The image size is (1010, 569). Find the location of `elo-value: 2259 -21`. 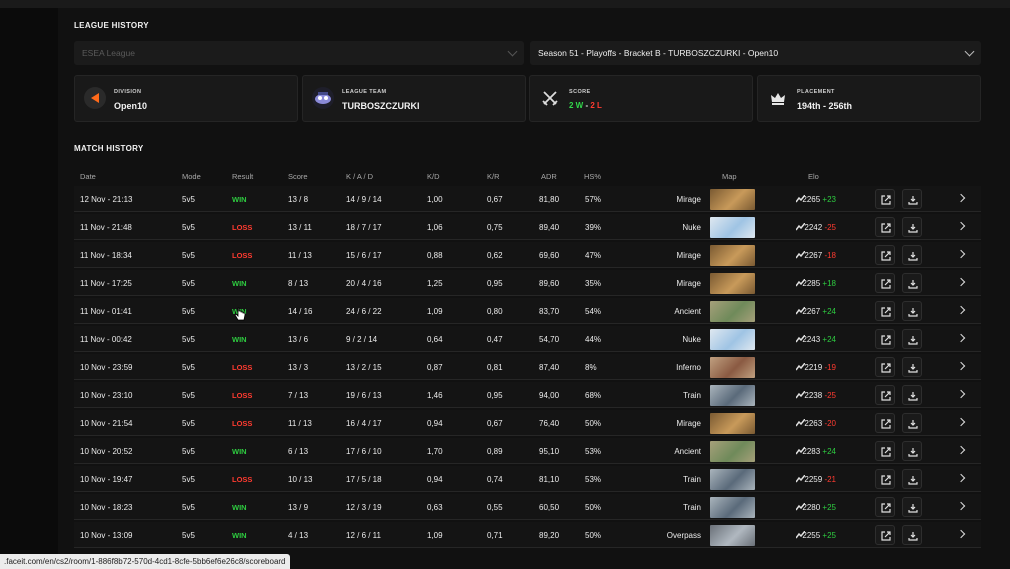

elo-value: 2259 -21 is located at coordinates (805, 479).